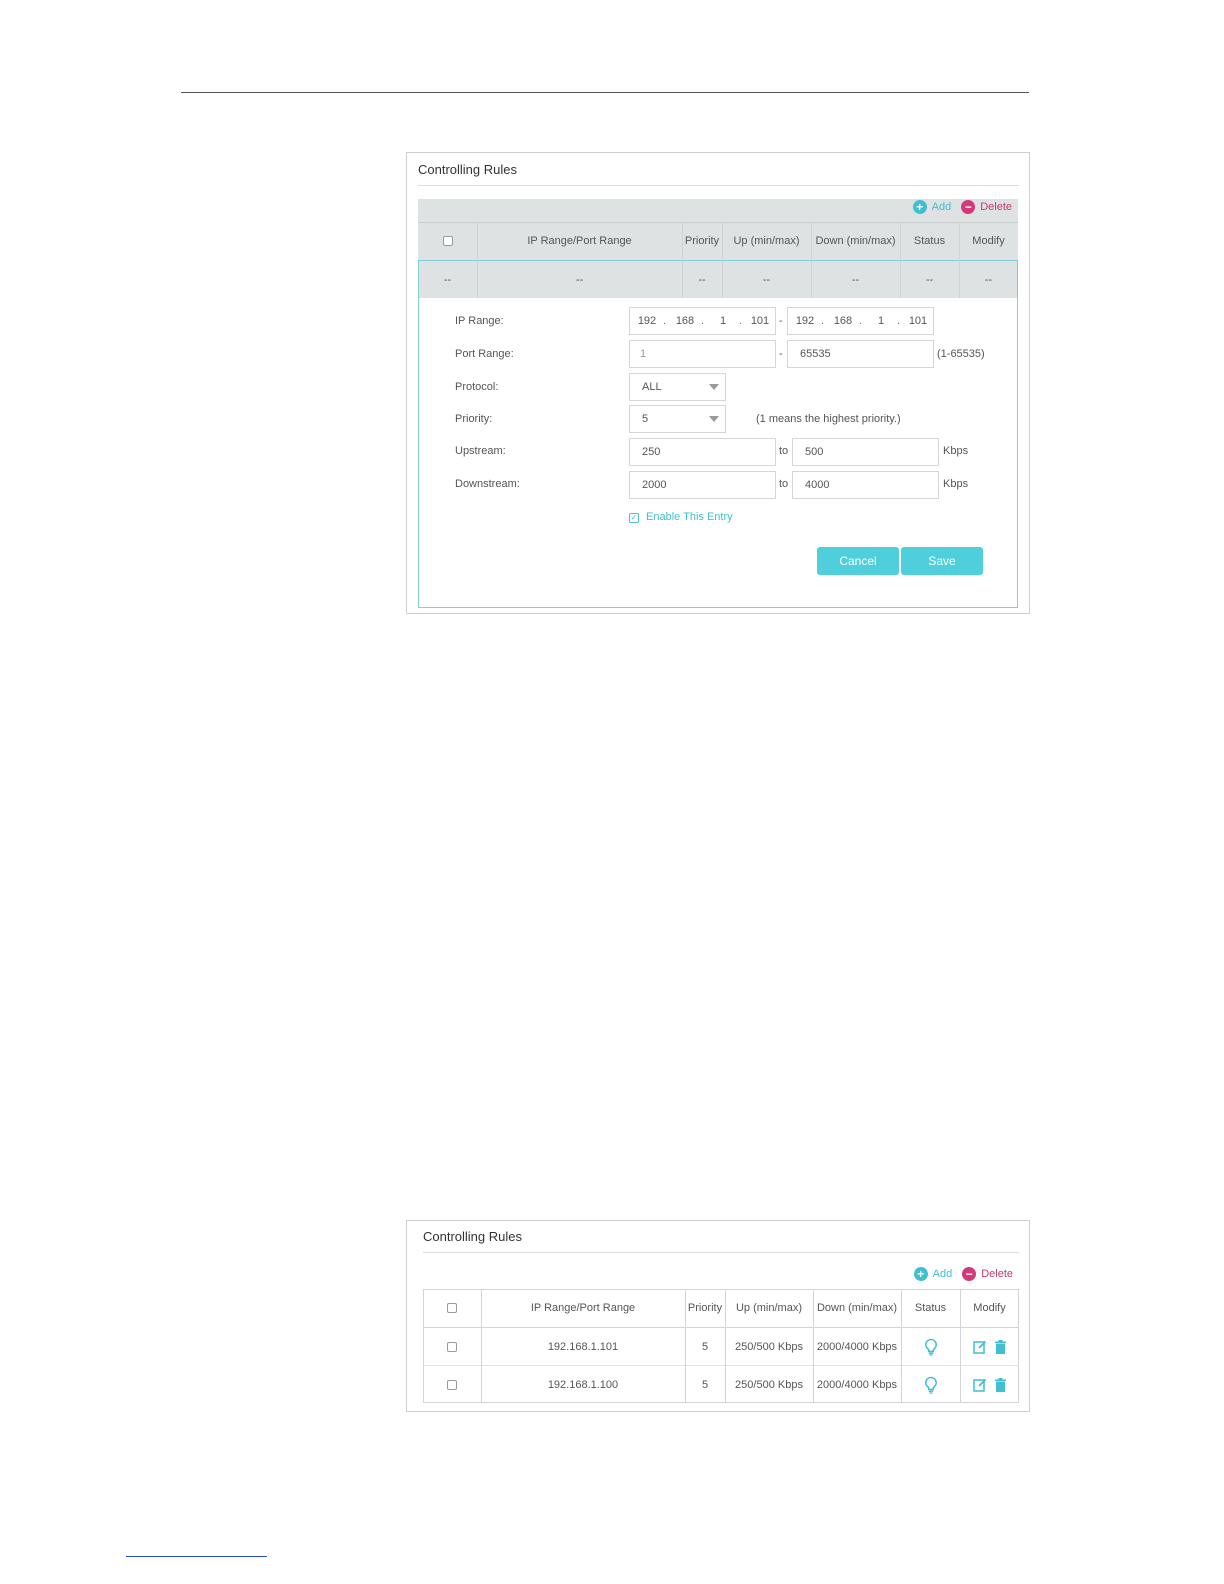 This screenshot has height=1584, width=1224. I want to click on port-range-hint: (1-65535), so click(961, 354).